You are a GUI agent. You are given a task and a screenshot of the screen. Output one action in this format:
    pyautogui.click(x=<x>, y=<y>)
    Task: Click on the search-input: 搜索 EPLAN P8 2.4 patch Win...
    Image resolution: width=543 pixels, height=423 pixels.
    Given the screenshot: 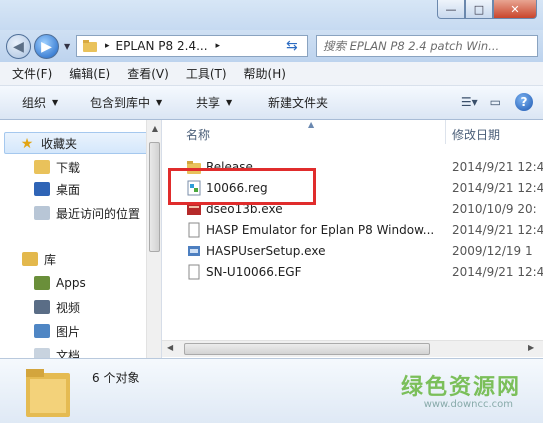 What is the action you would take?
    pyautogui.click(x=427, y=46)
    